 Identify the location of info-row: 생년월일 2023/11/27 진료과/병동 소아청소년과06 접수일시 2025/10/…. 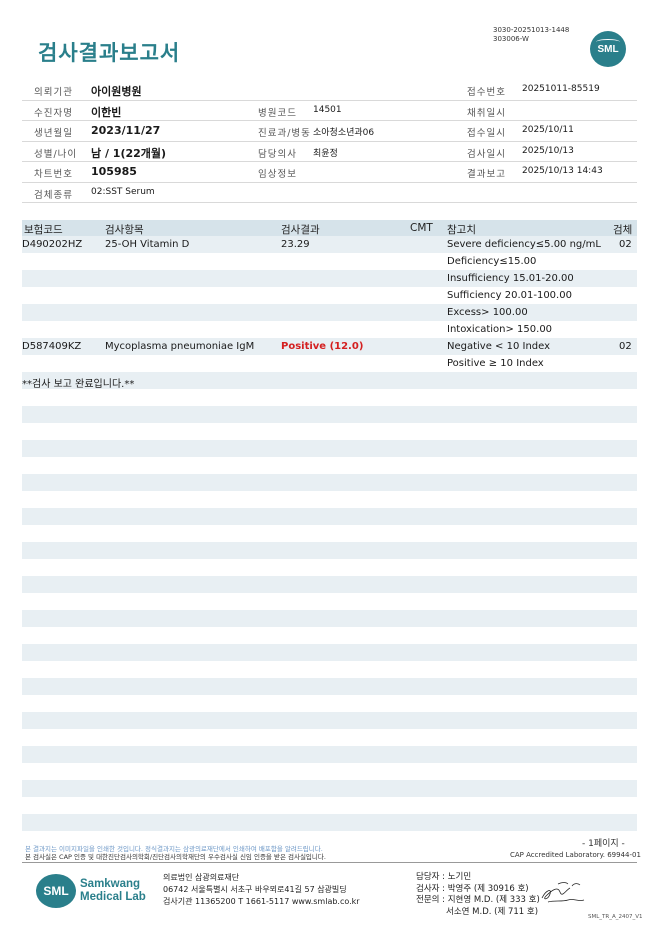
(329, 131).